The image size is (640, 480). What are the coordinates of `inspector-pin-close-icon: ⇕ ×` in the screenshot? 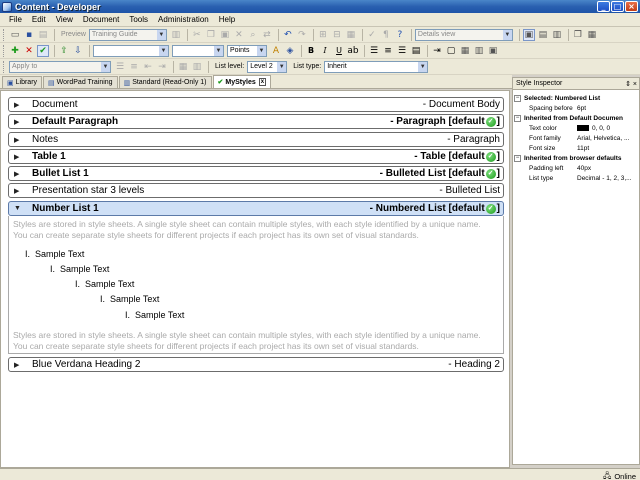 It's located at (631, 84).